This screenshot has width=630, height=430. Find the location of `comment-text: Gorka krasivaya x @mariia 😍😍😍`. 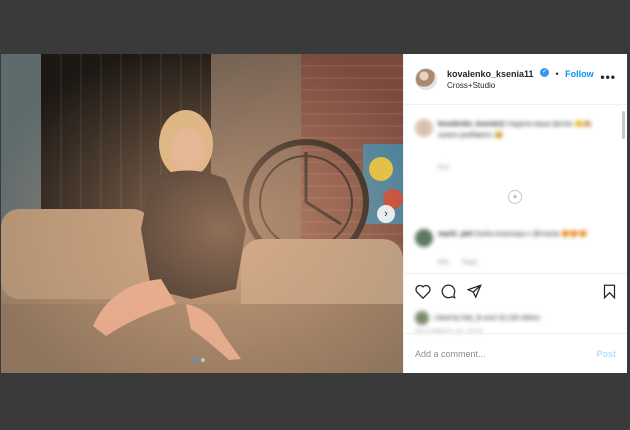

comment-text: Gorka krasivaya x @mariia 😍😍😍 is located at coordinates (531, 234).